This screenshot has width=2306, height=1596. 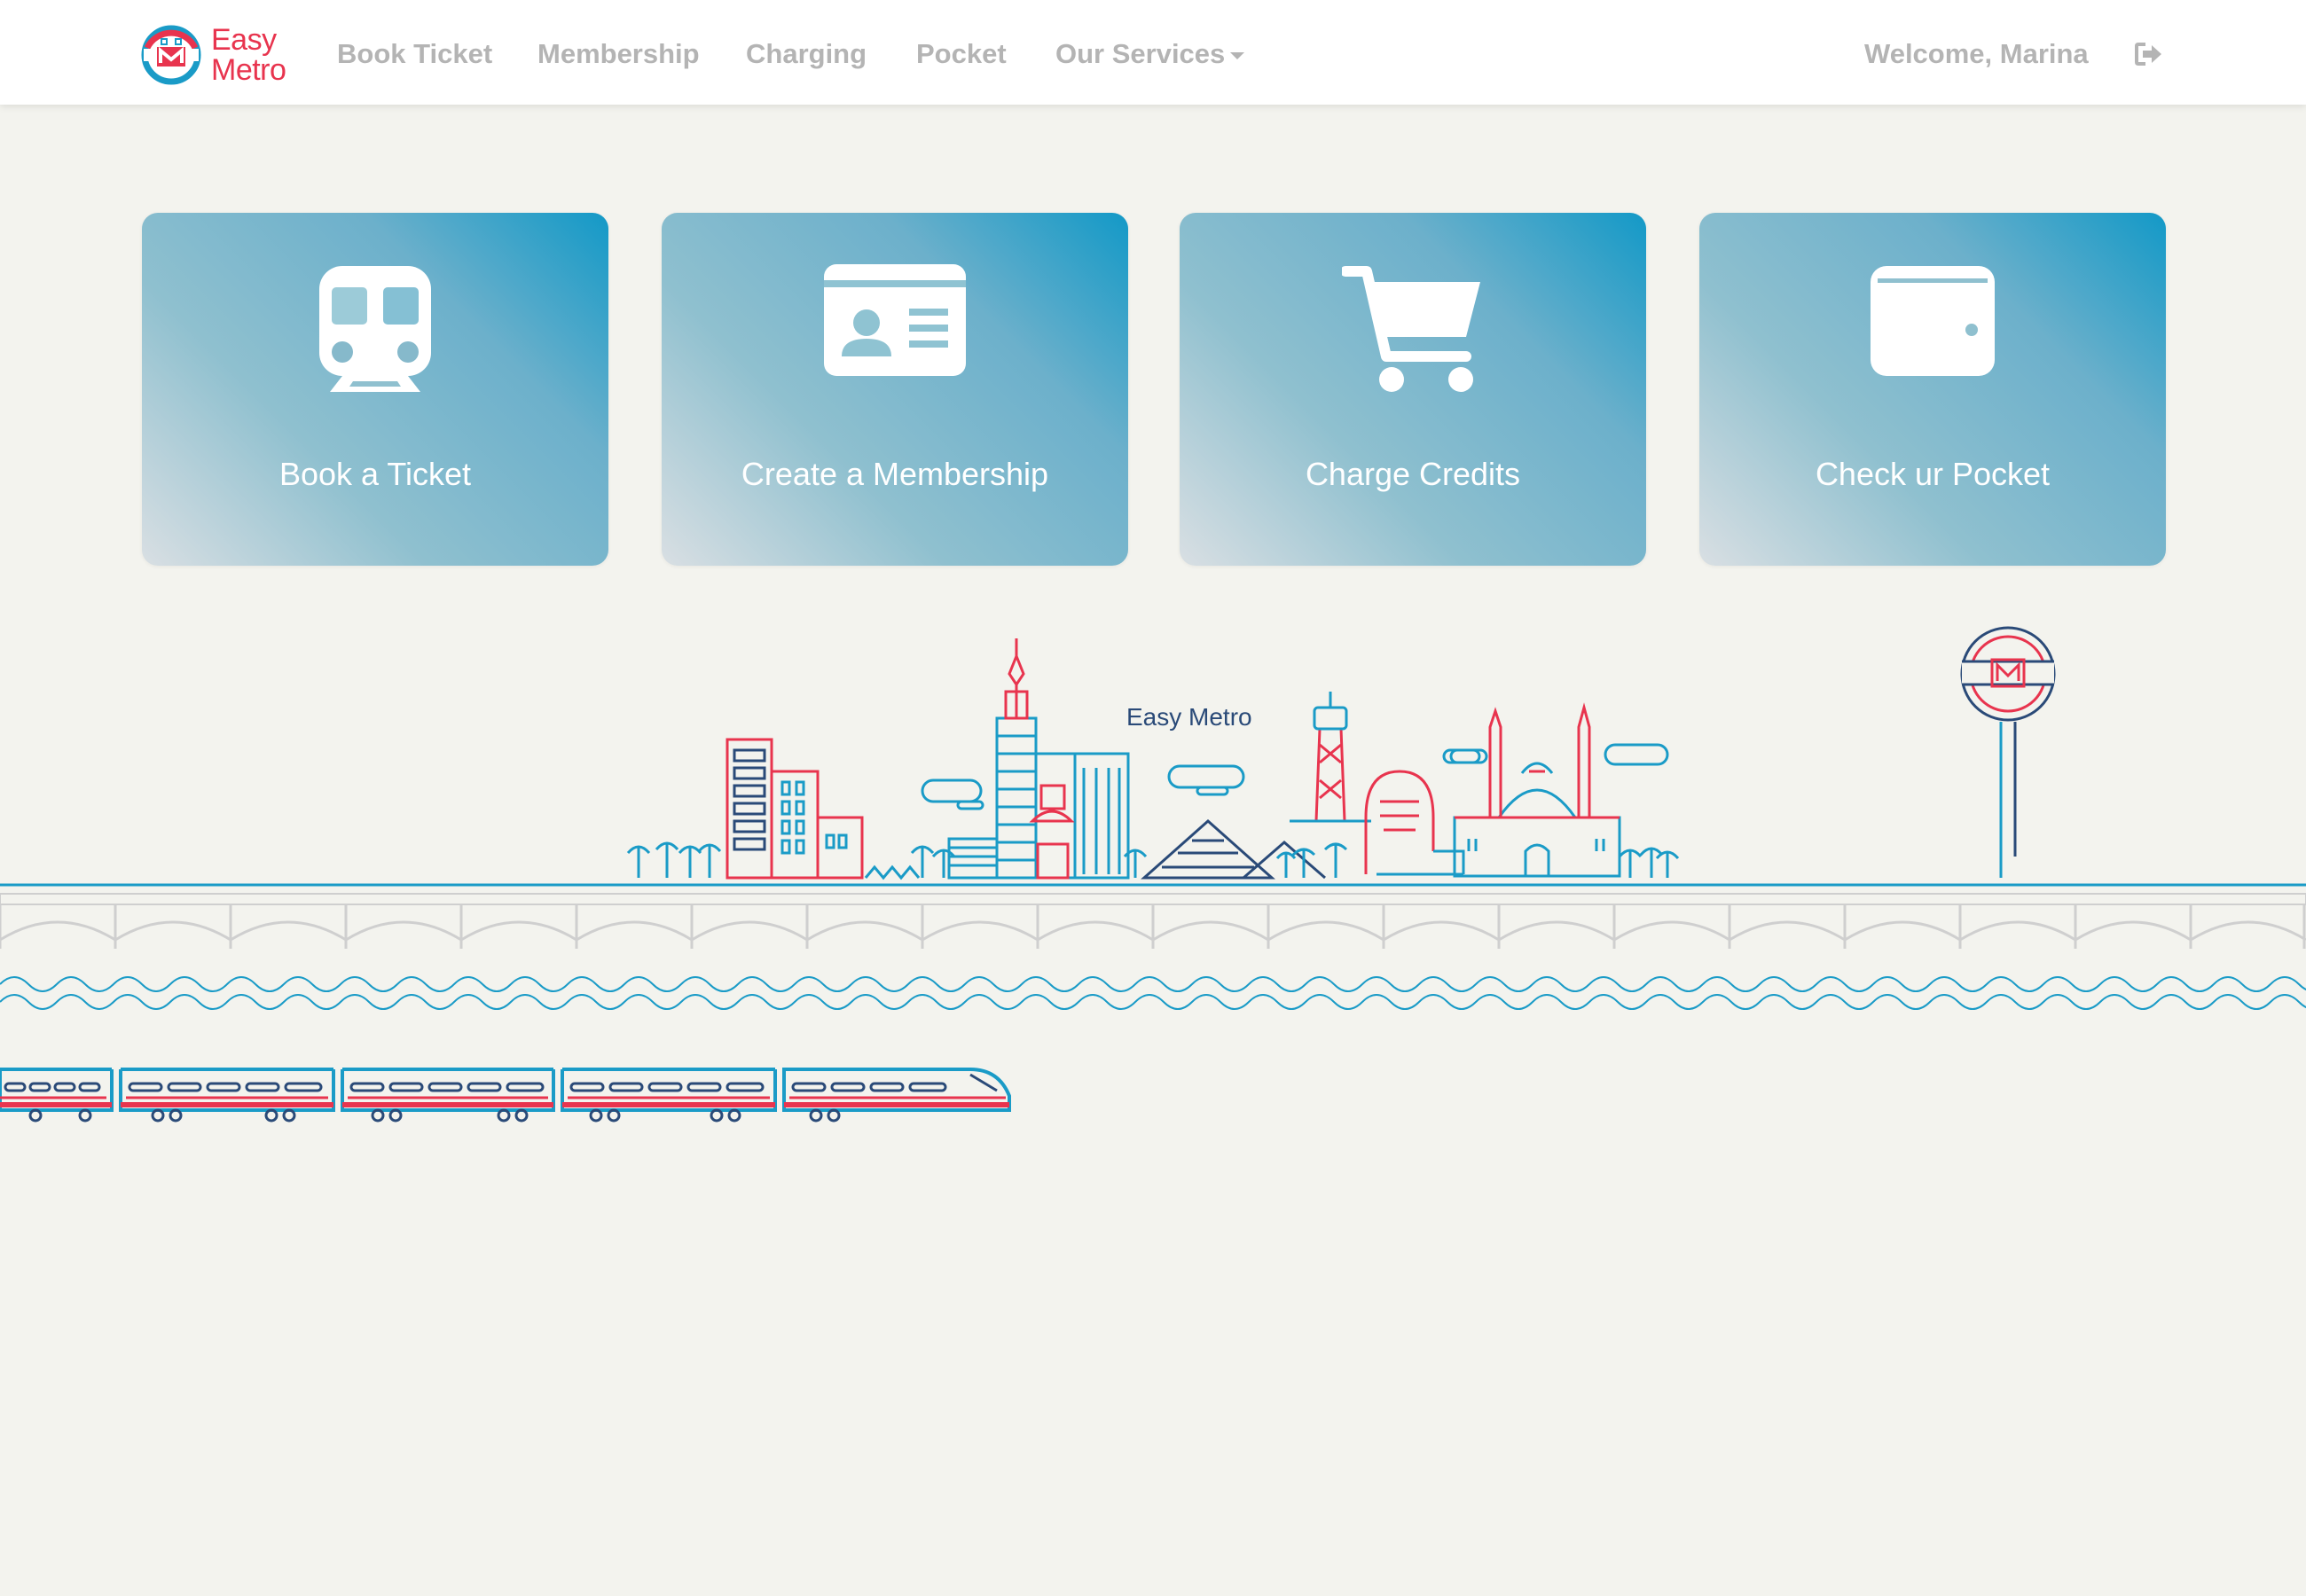 What do you see at coordinates (1411, 329) in the screenshot?
I see `shopping-cart-icon` at bounding box center [1411, 329].